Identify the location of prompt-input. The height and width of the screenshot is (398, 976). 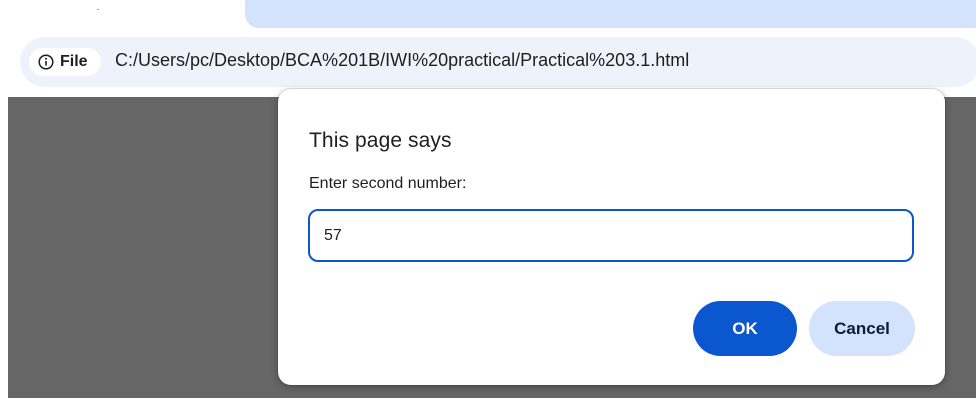
(611, 235).